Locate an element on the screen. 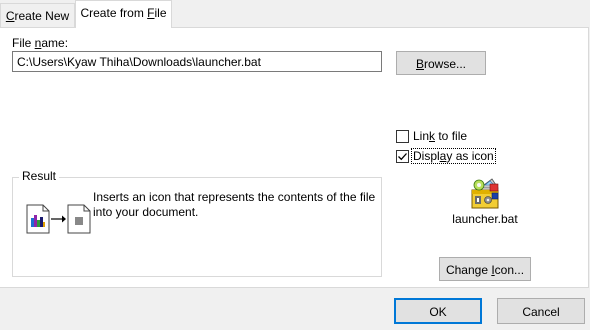 This screenshot has height=330, width=590. document-icon is located at coordinates (79, 219).